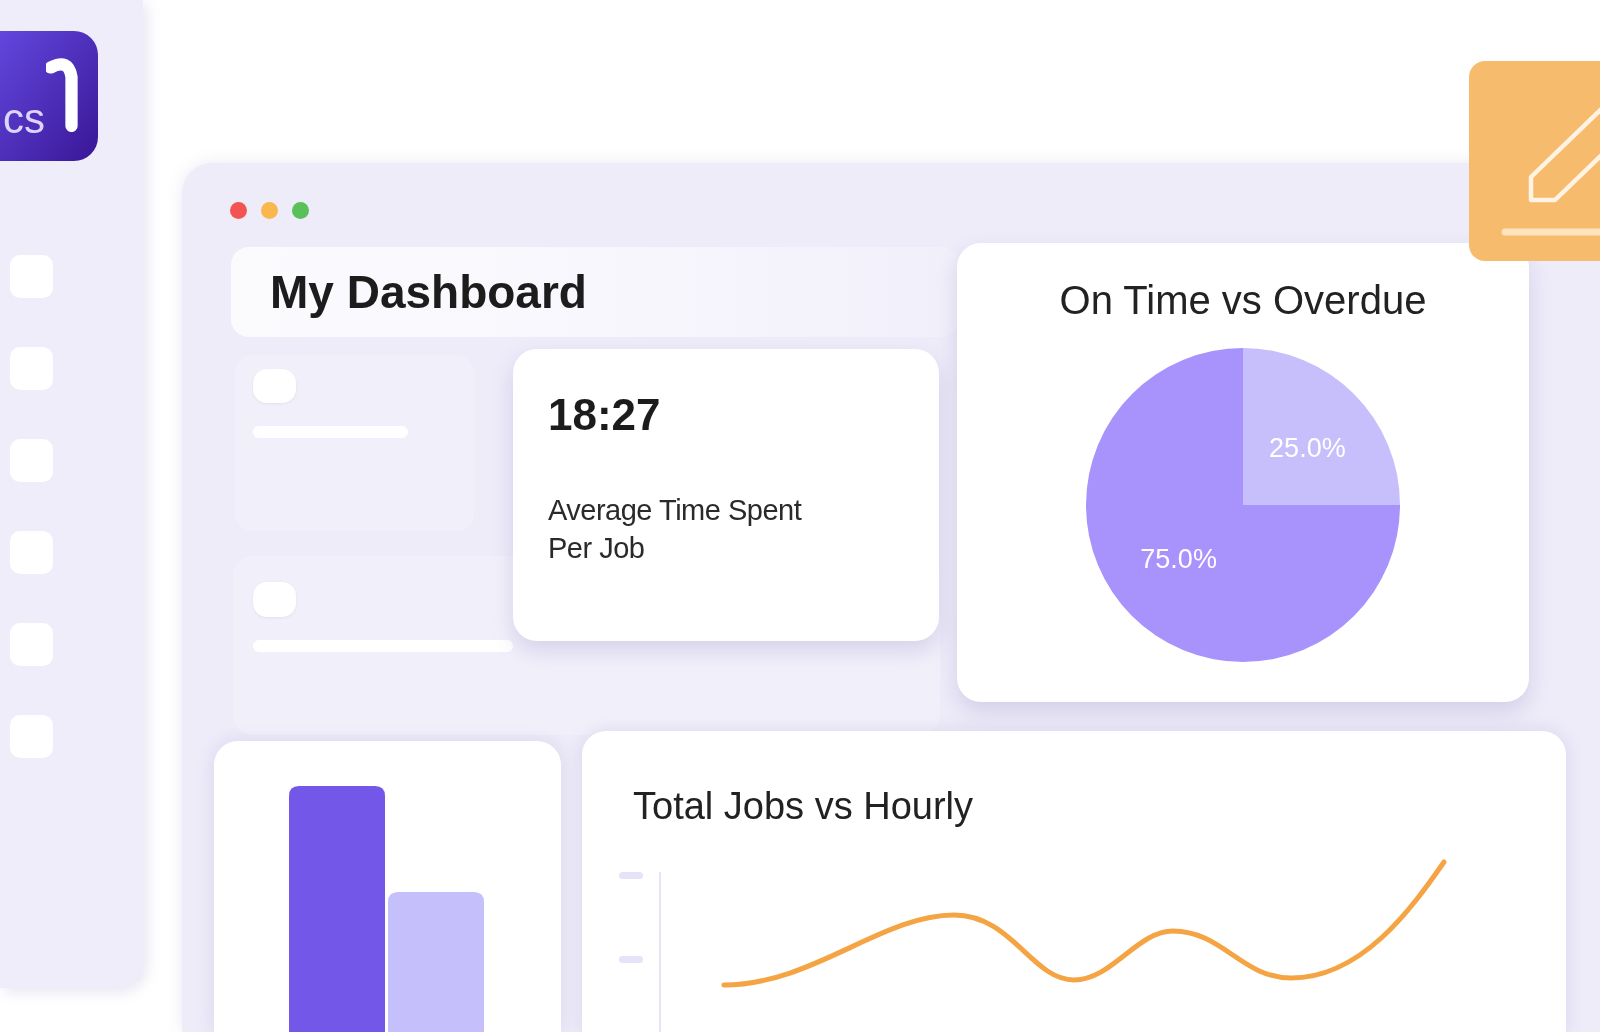 This screenshot has width=1600, height=1032. I want to click on pie-value-label: 75.0%, so click(1178, 558).